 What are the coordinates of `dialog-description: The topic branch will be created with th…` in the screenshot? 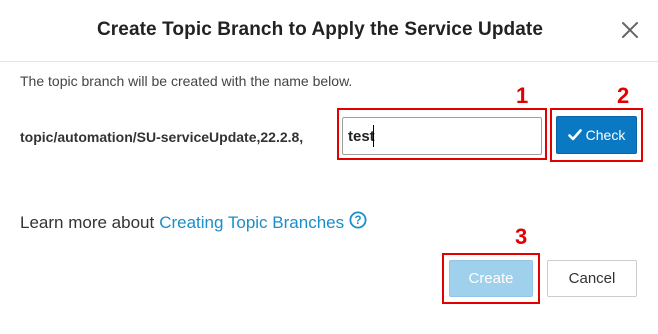 It's located at (186, 81).